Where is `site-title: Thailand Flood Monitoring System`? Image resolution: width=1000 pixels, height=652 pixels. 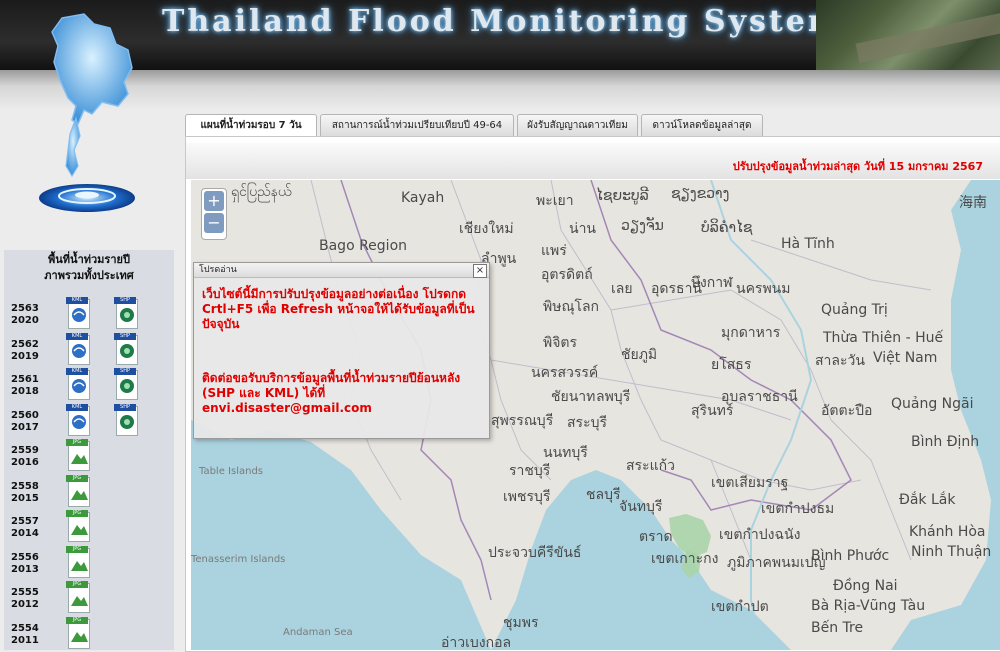
site-title: Thailand Flood Monitoring System is located at coordinates (502, 21).